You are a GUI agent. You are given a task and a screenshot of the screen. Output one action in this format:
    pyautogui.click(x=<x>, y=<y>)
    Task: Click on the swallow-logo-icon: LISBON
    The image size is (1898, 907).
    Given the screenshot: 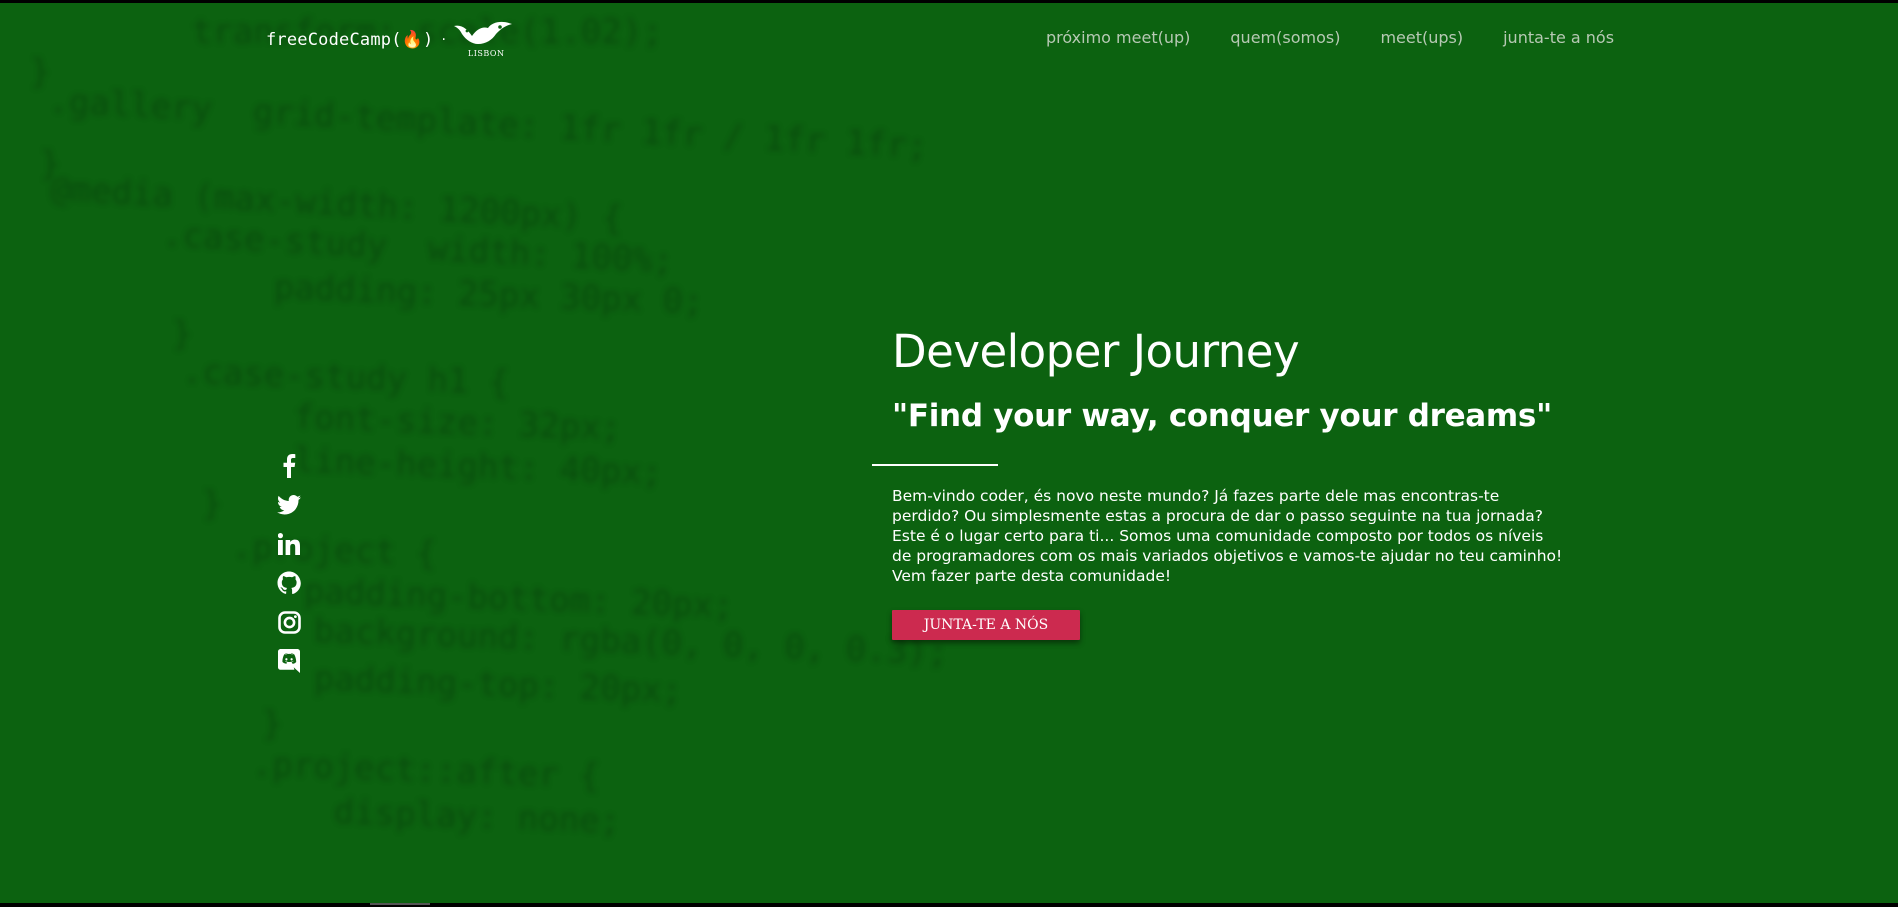 What is the action you would take?
    pyautogui.click(x=484, y=40)
    